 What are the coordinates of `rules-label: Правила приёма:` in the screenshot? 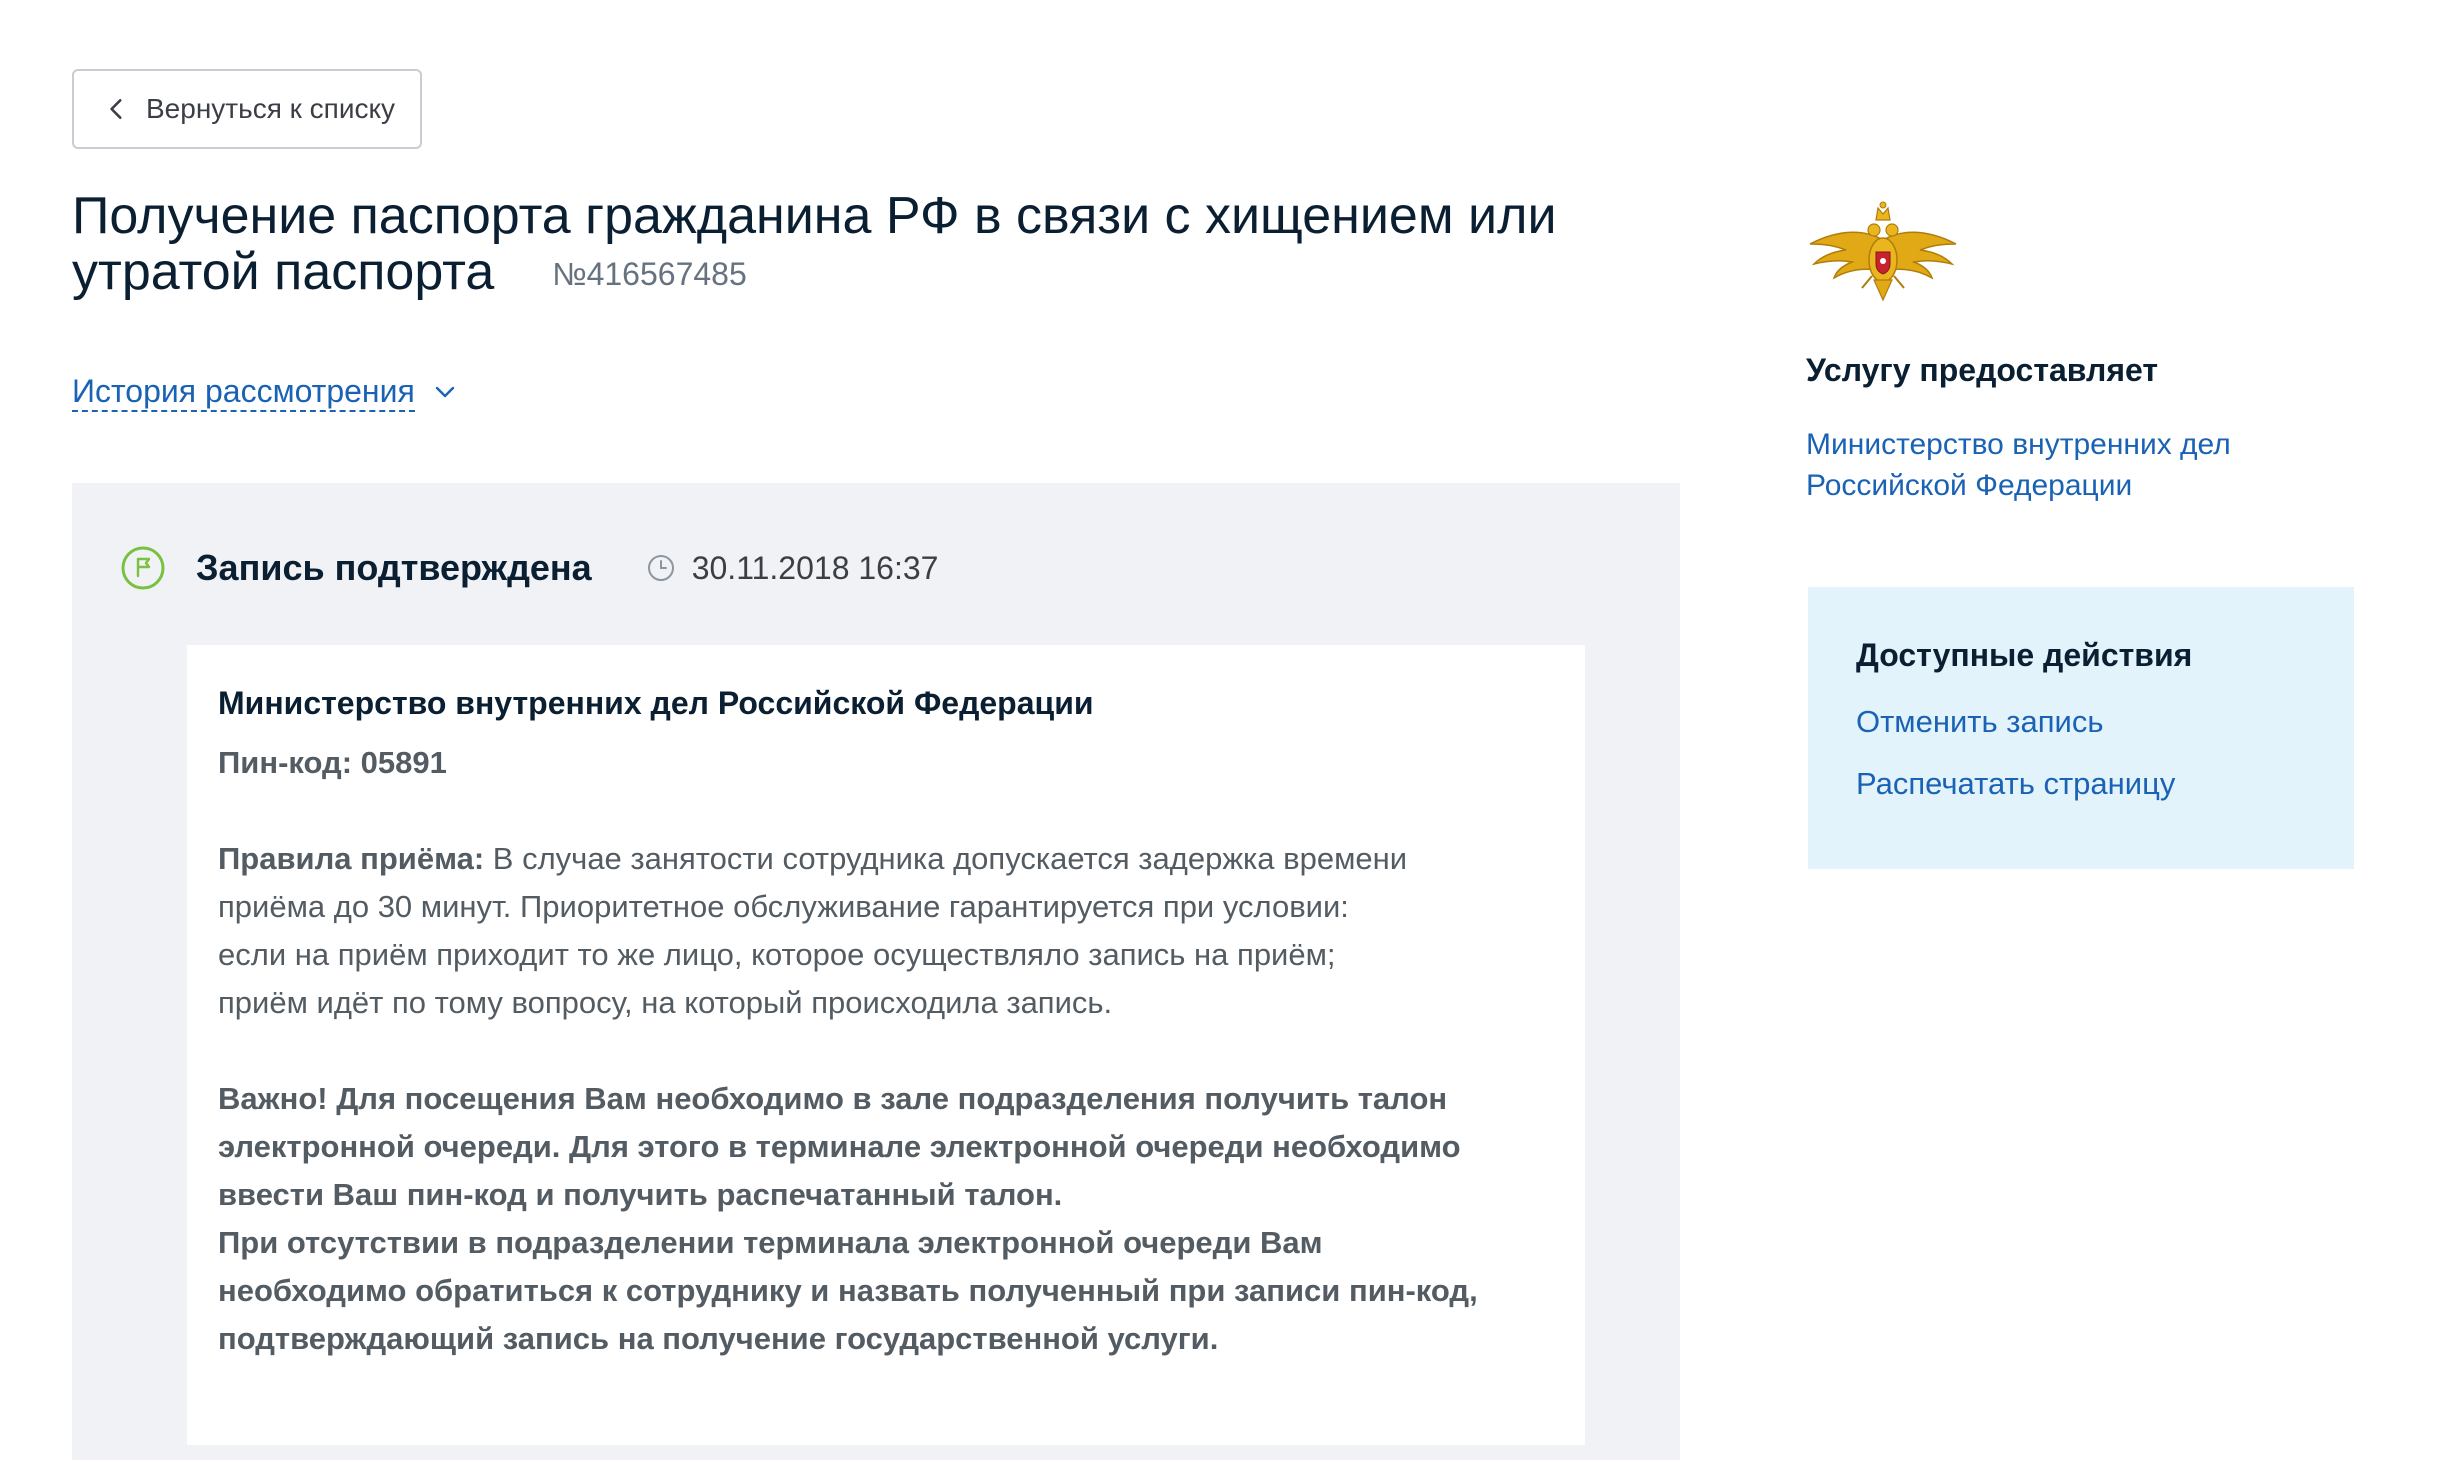 It's located at (351, 858).